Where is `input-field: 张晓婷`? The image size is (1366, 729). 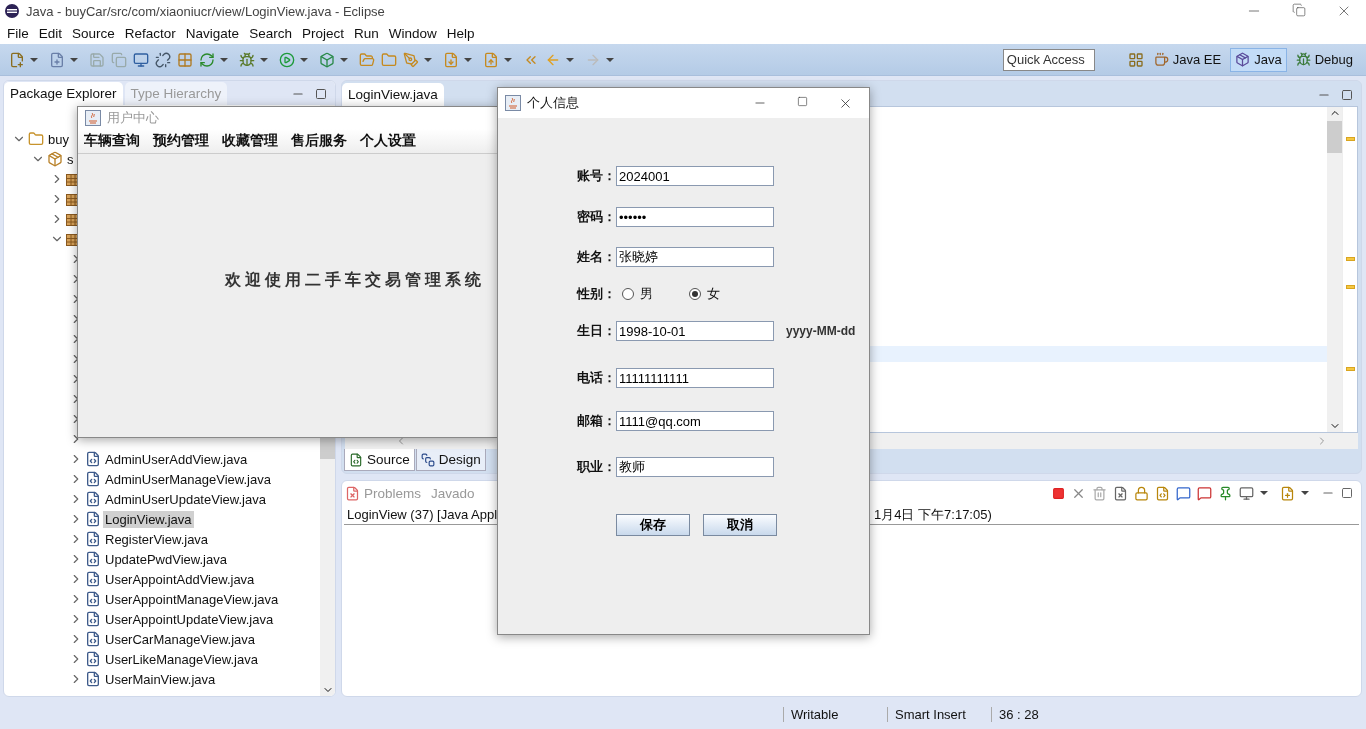
input-field: 张晓婷 is located at coordinates (695, 257).